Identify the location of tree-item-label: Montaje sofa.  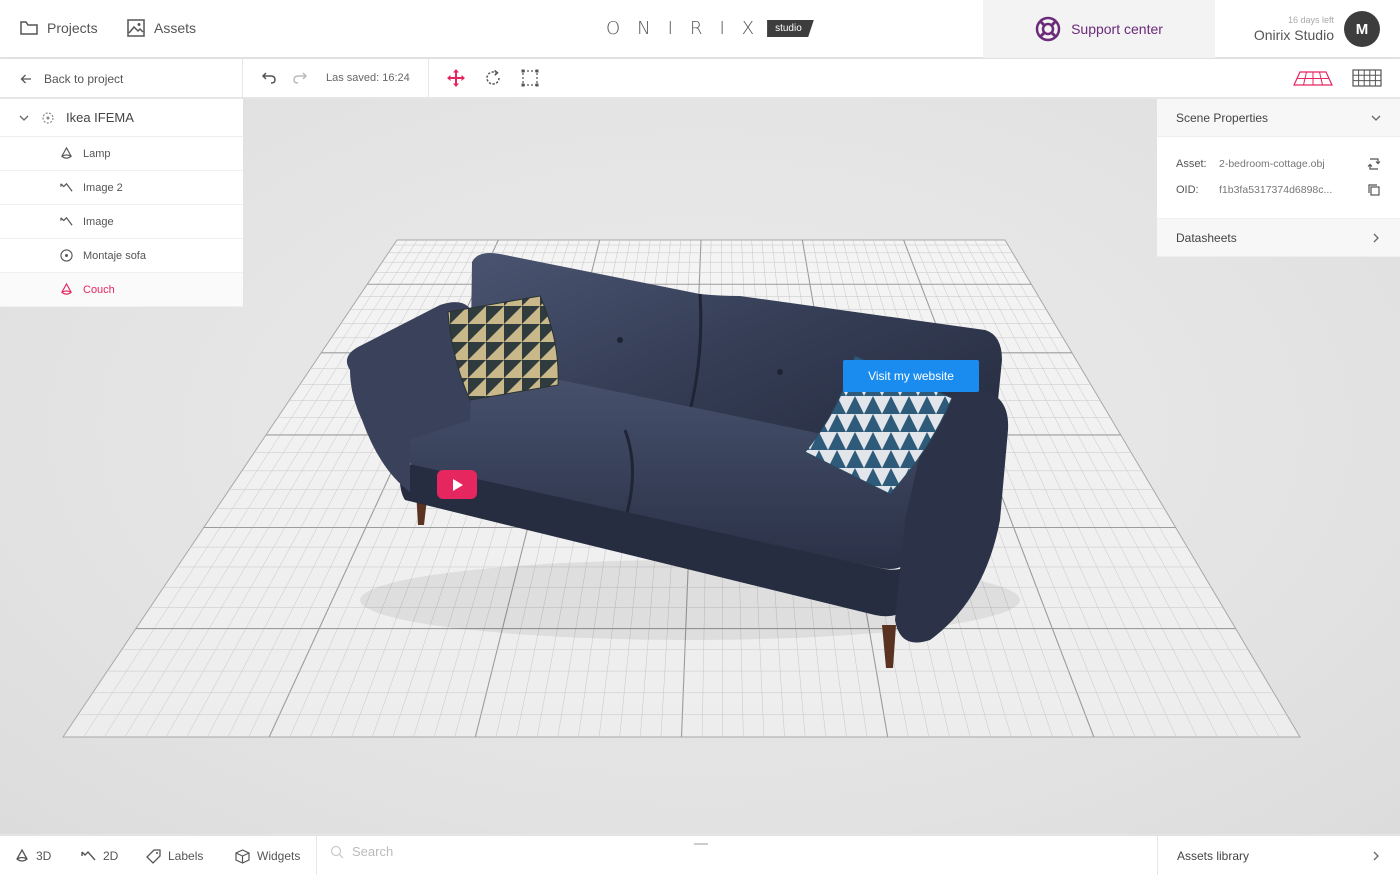
(114, 255).